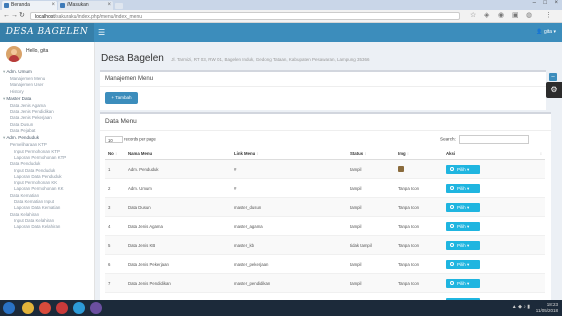 The image size is (562, 316). Describe the element at coordinates (47, 72) in the screenshot. I see `sidebar-section: ▾Adm. Umum` at that location.